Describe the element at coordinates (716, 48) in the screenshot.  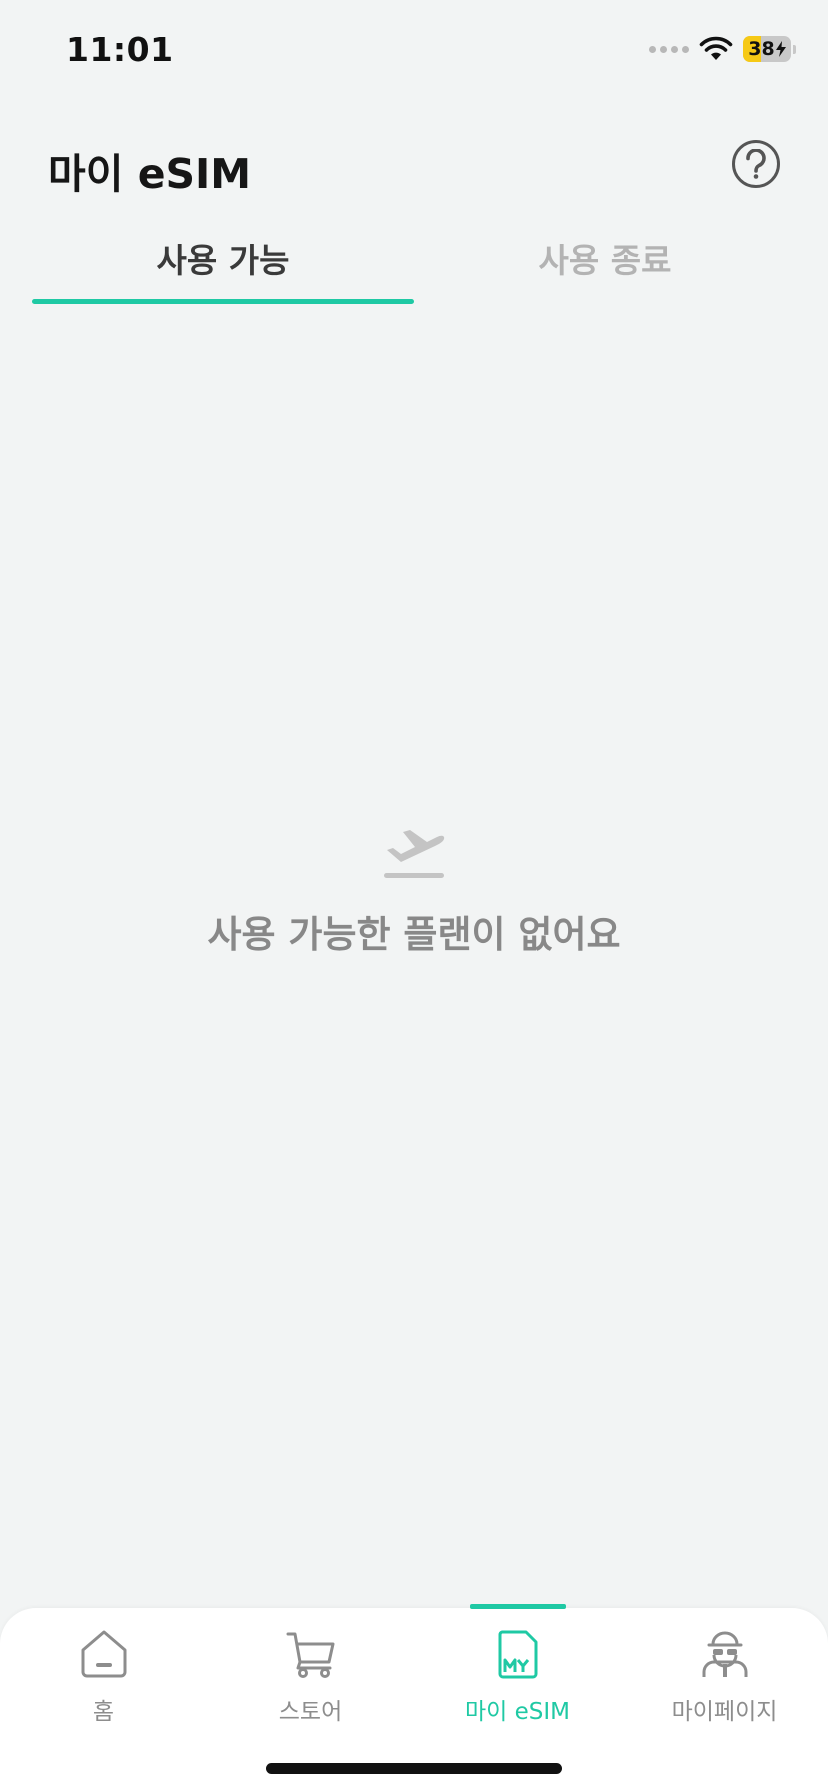
I see `wifi-icon` at that location.